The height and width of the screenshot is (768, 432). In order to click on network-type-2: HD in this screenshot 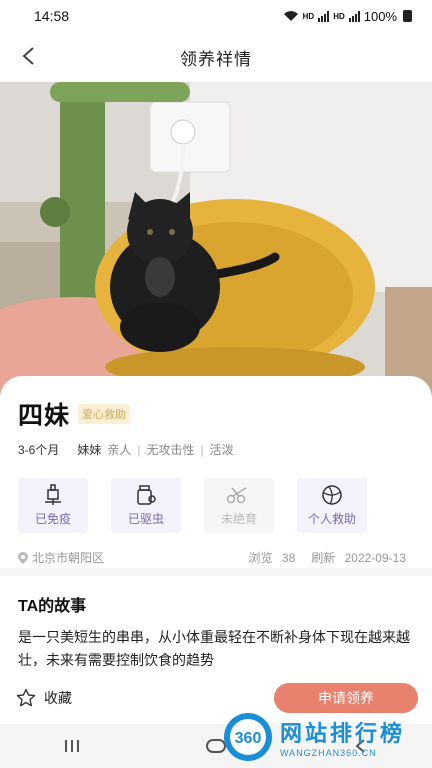, I will do `click(339, 16)`.